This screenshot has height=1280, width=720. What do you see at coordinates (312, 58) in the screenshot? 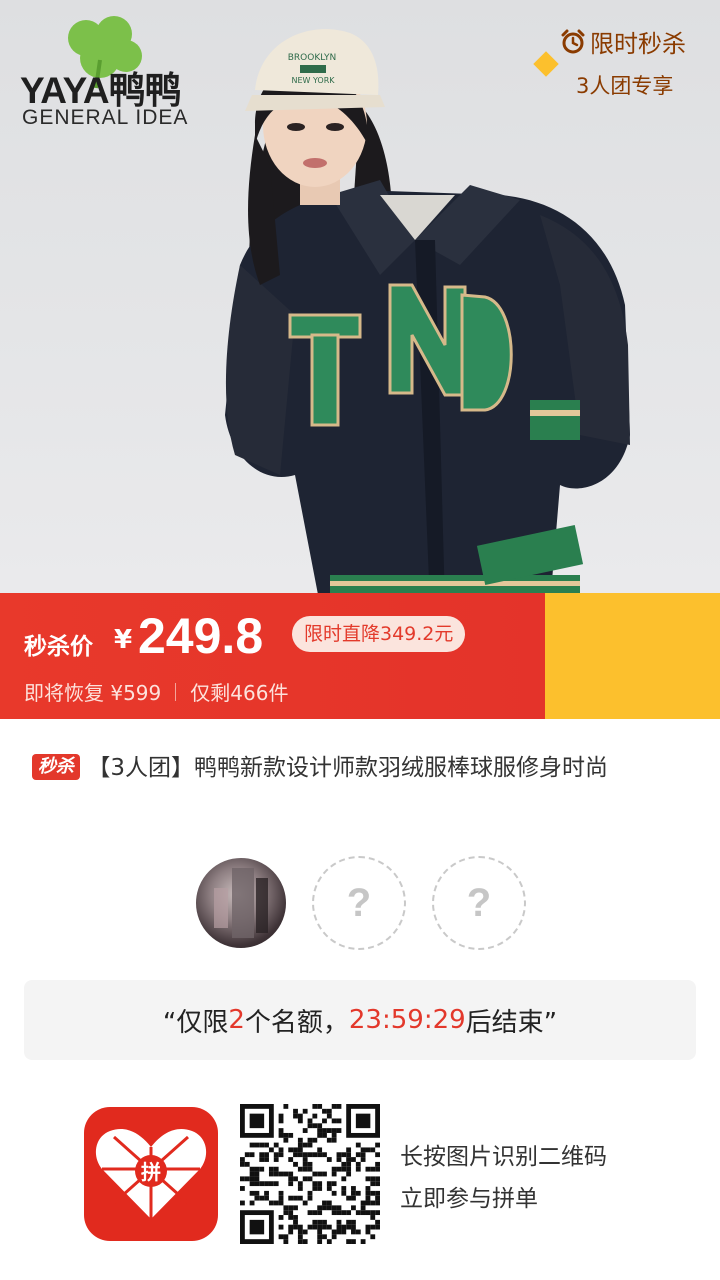
I see `cap-logo-text: BROOKLYN` at bounding box center [312, 58].